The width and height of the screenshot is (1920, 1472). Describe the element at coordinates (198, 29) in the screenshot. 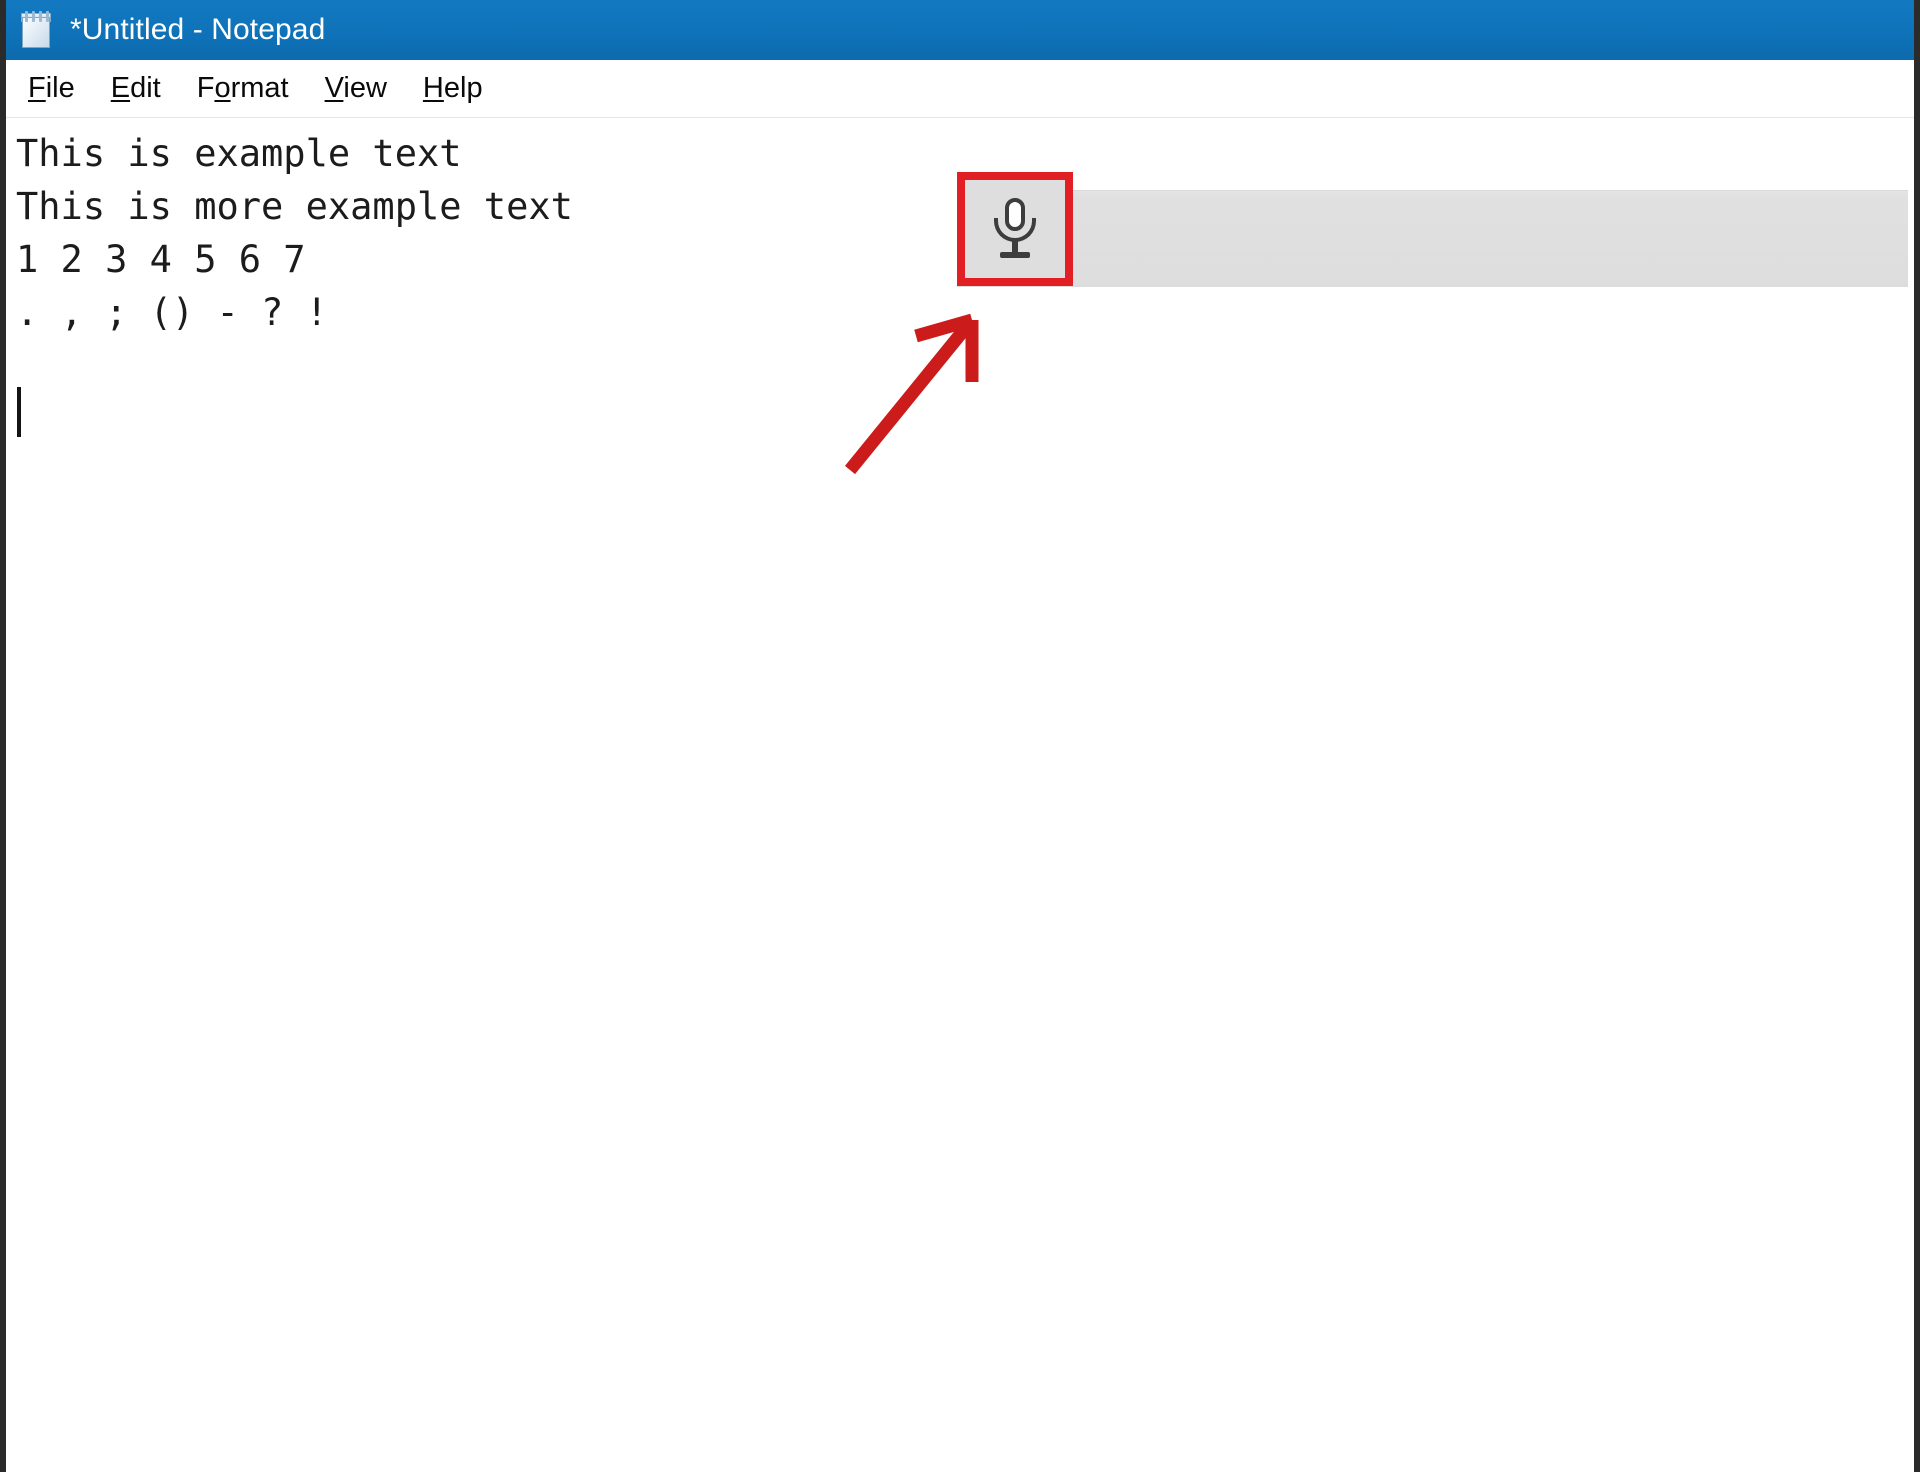

I see `window-title: *Untitled - Notepad` at that location.